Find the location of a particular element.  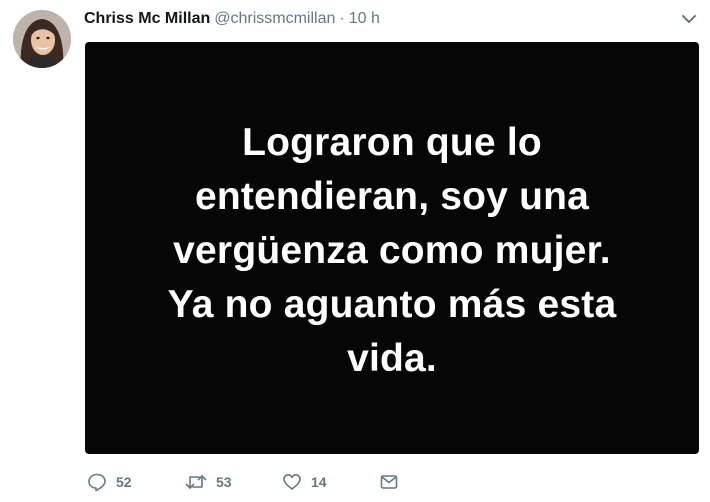

retweet-icon is located at coordinates (196, 482).